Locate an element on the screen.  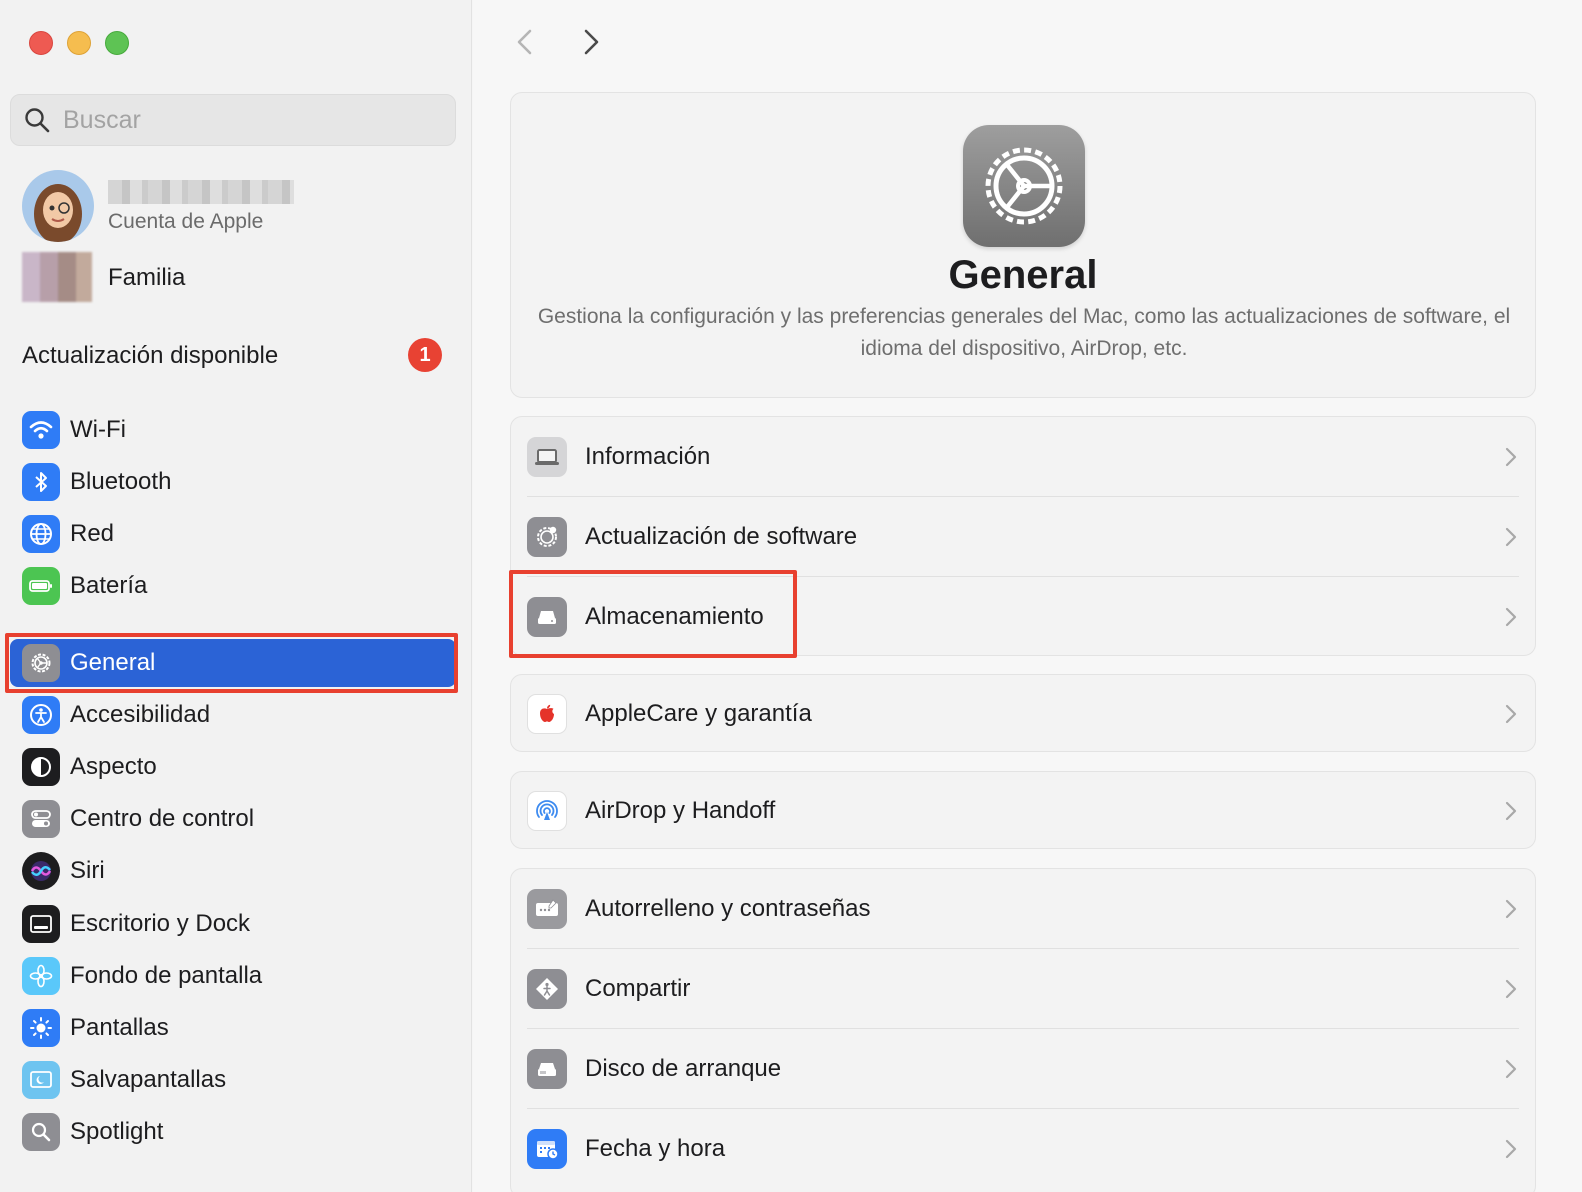
sidebar-item-label: Pantallas is located at coordinates (119, 1027).